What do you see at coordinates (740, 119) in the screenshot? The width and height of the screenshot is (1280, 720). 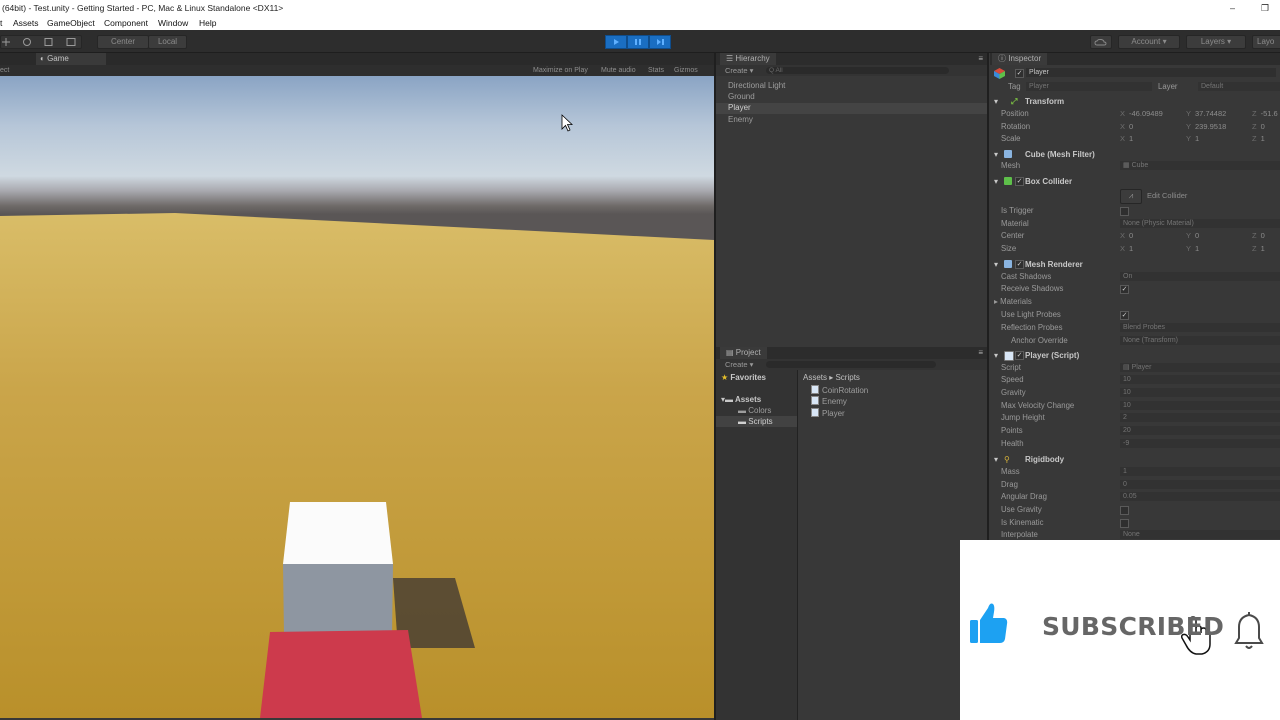 I see `hierarchy-item: Enemy` at bounding box center [740, 119].